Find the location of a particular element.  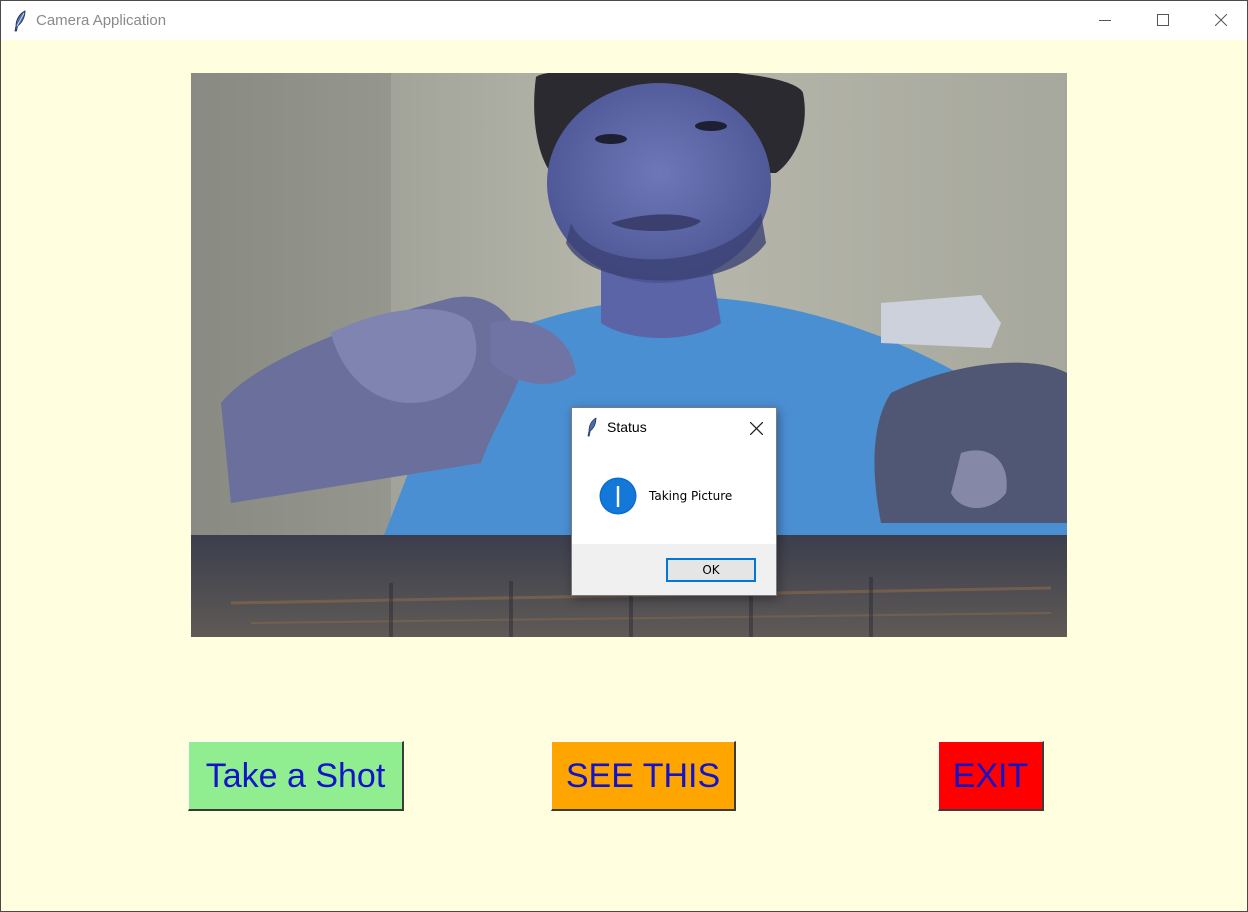

minimize-icon is located at coordinates (1105, 20).